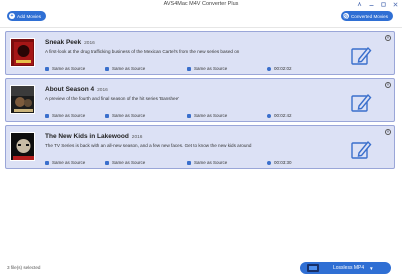  What do you see at coordinates (87, 136) in the screenshot?
I see `movie-title: The New Kids in Lakewood` at bounding box center [87, 136].